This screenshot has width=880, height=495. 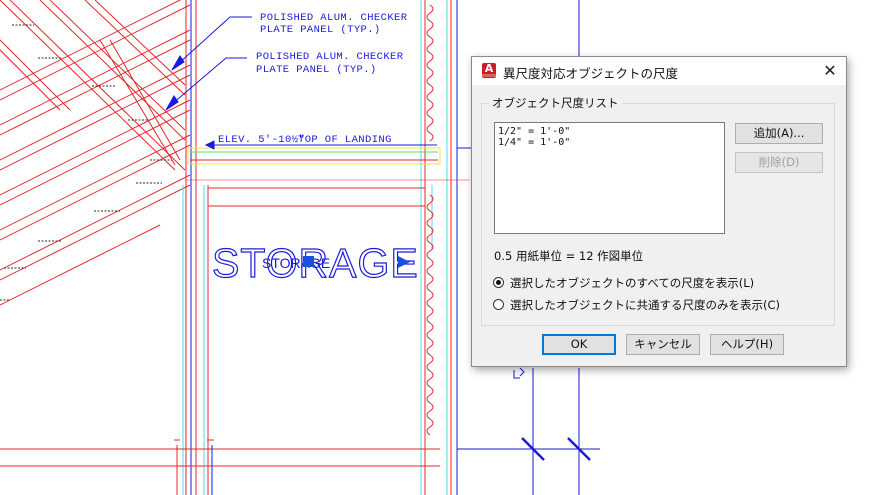 What do you see at coordinates (555, 103) in the screenshot?
I see `group-label: オブジェクト尺度リスト` at bounding box center [555, 103].